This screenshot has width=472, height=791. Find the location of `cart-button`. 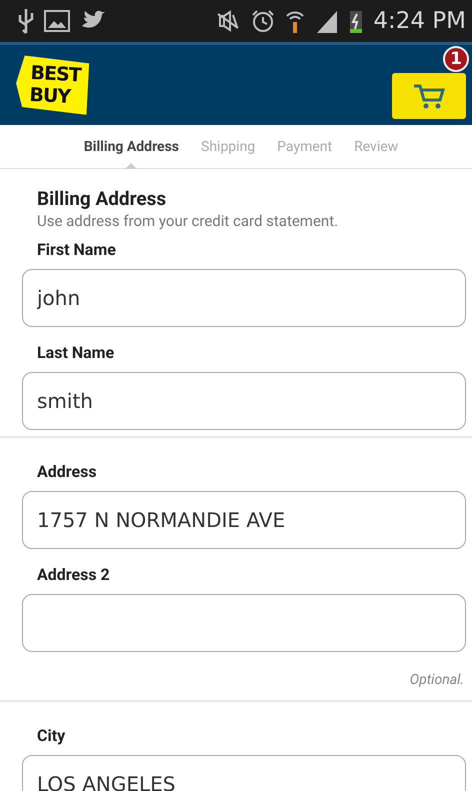

cart-button is located at coordinates (429, 96).